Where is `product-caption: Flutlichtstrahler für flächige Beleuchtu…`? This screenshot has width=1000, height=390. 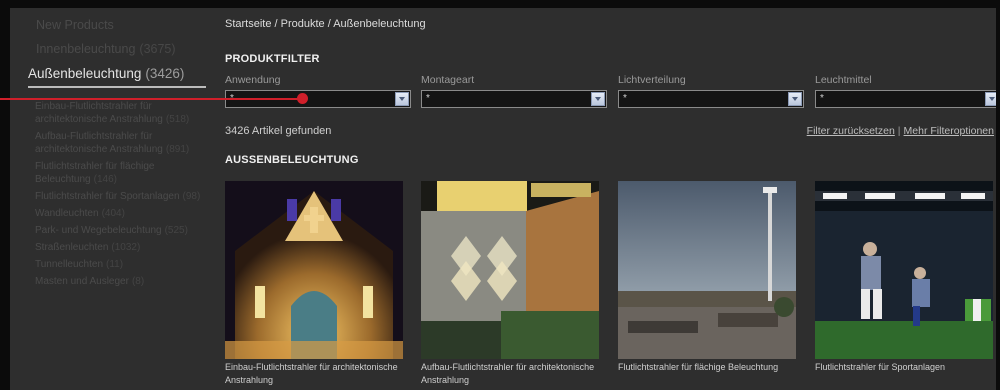 product-caption: Flutlichtstrahler für flächige Beleuchtu… is located at coordinates (707, 367).